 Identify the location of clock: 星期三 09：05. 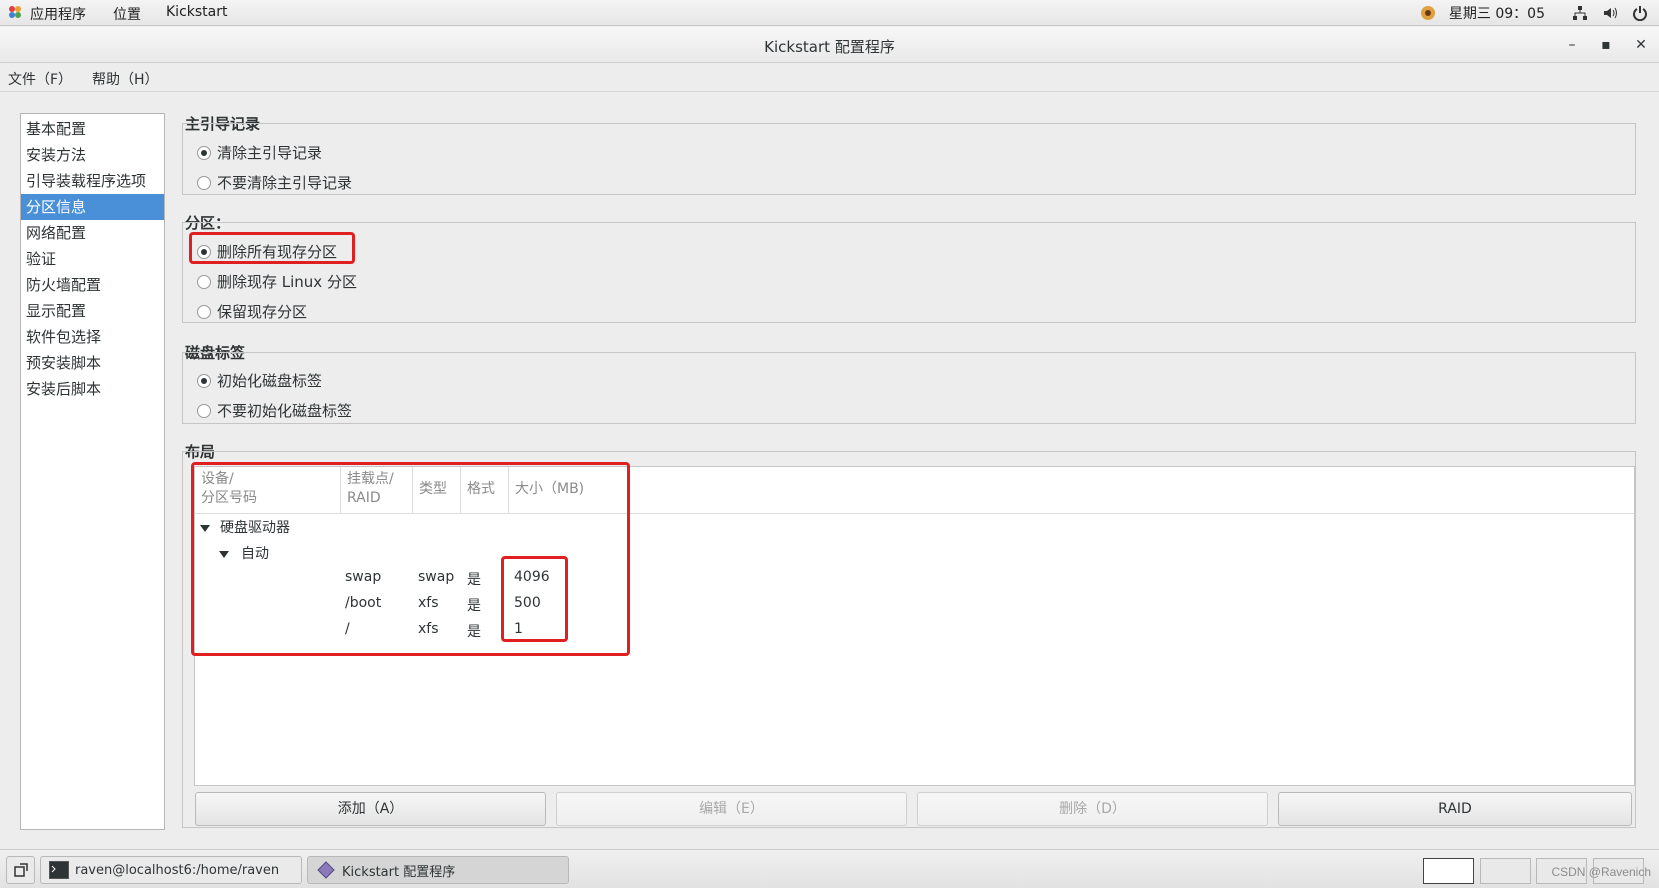
(1497, 13).